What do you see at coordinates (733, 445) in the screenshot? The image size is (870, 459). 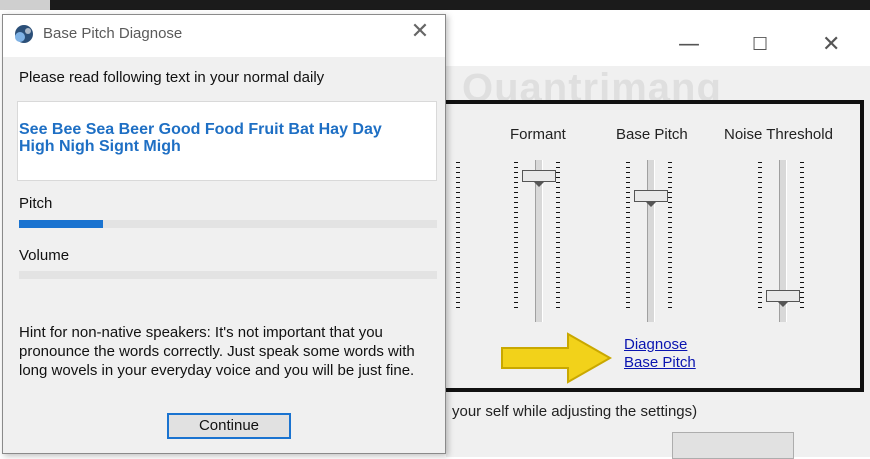 I see `background-button` at bounding box center [733, 445].